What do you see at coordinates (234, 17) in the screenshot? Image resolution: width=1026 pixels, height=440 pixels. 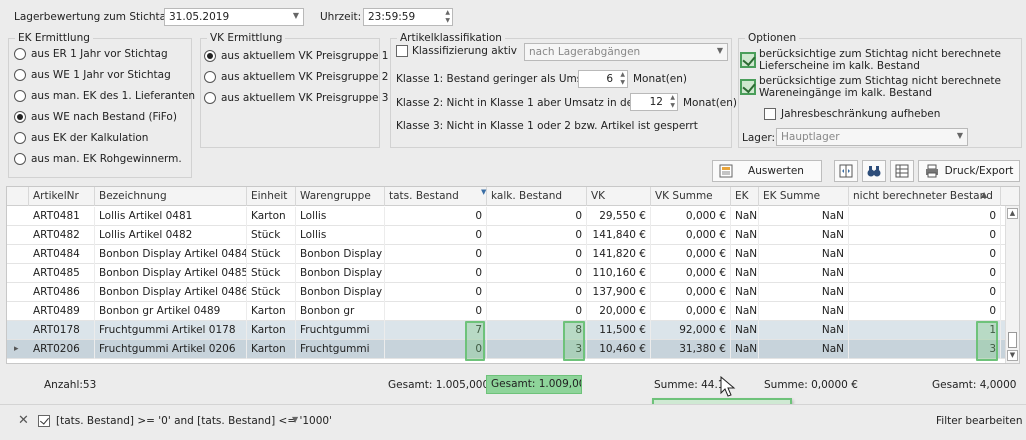 I see `stichtag-date-picker: 31.05.2019 ▼` at bounding box center [234, 17].